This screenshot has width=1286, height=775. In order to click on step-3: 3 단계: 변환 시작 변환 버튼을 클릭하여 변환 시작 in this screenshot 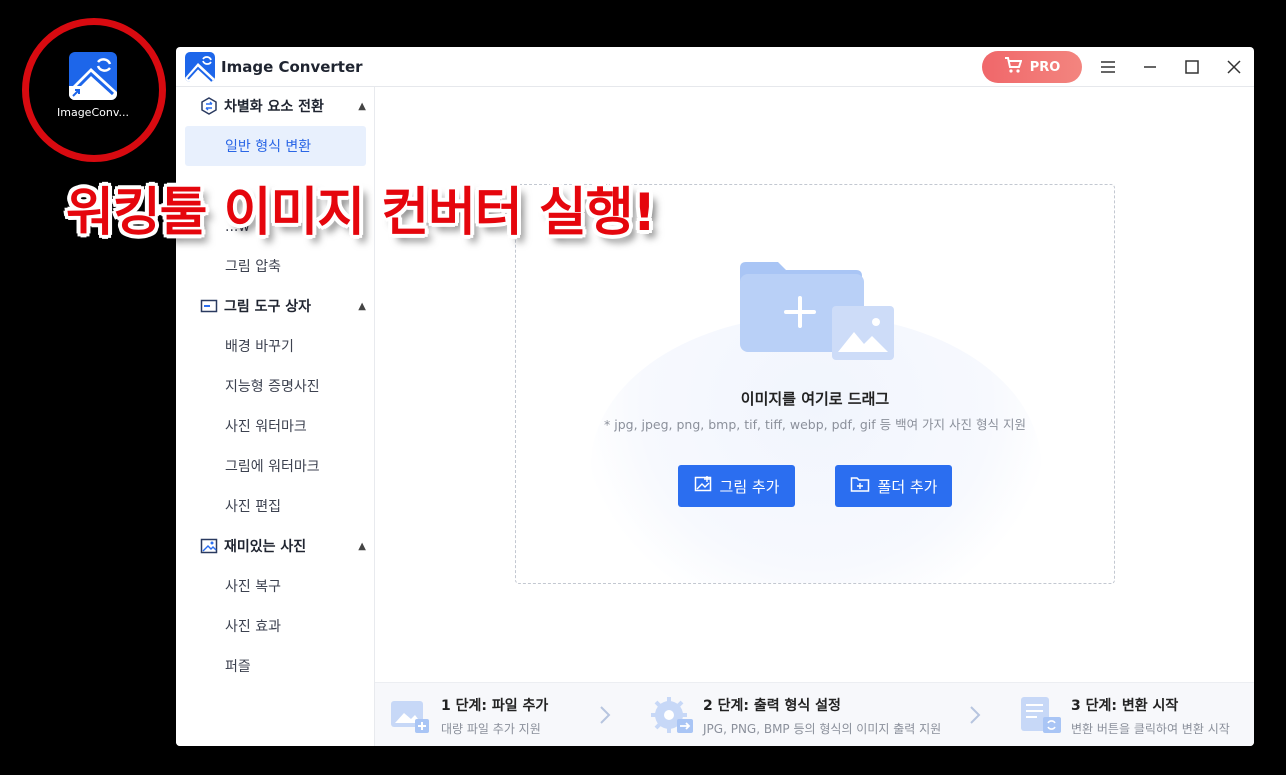, I will do `click(1136, 714)`.